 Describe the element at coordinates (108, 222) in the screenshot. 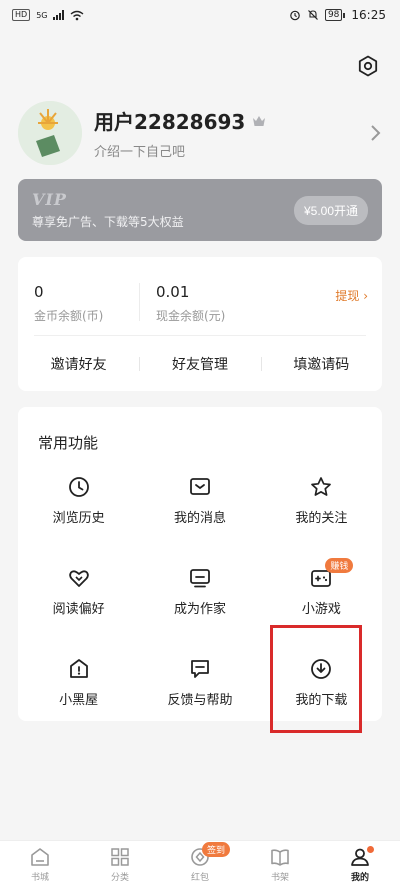

I see `vip-description: 尊享免广告、下载等5大权益` at that location.